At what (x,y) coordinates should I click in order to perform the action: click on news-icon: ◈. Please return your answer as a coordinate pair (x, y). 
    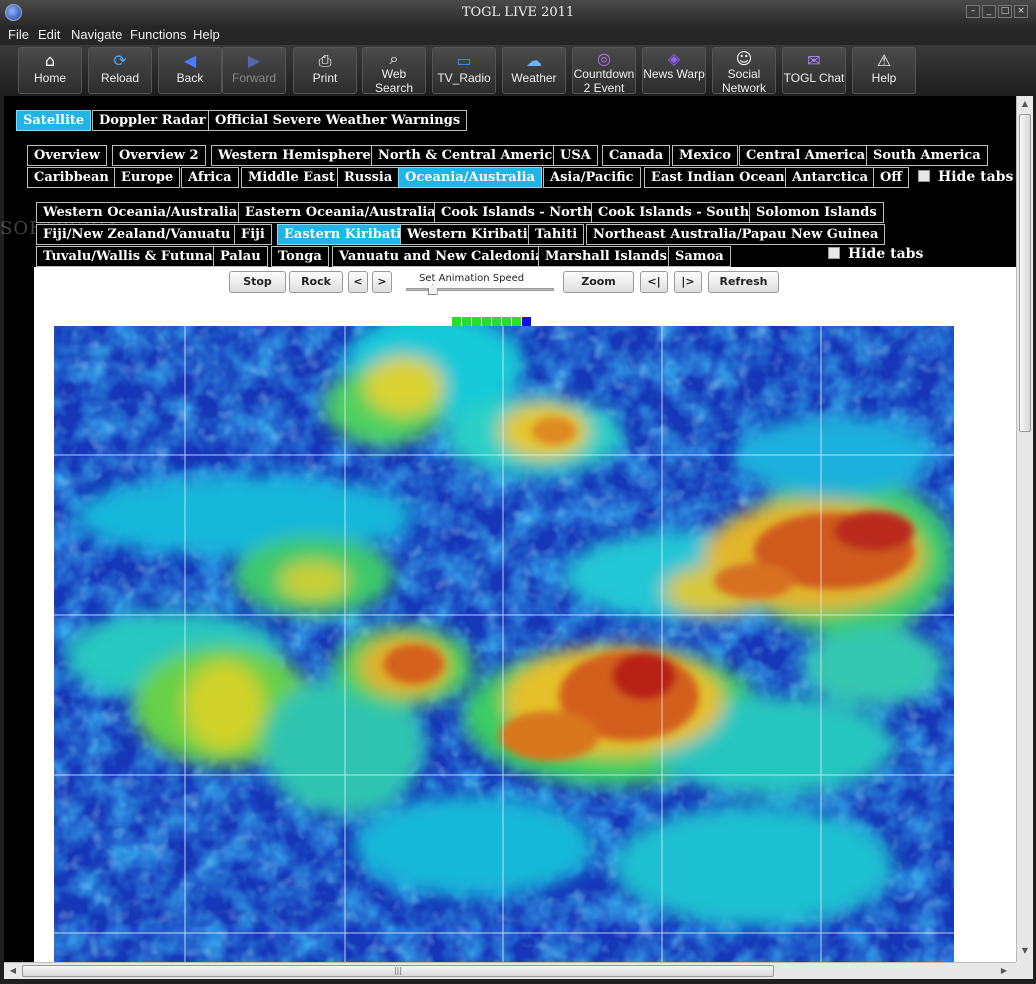
    Looking at the image, I should click on (674, 58).